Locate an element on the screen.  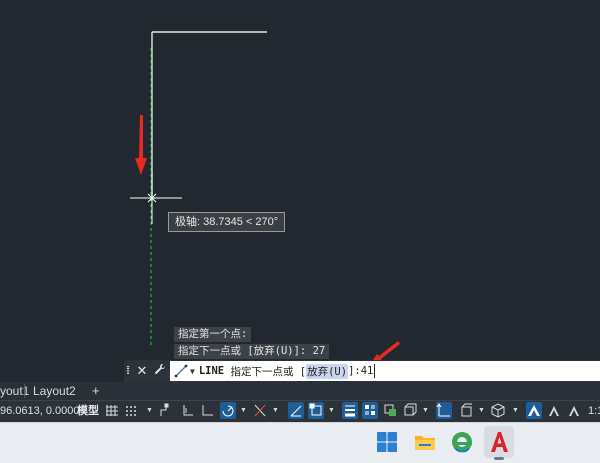
command-input: ▼ LINE 指定下一点或 [ 放弃(U) ]: 41 is located at coordinates (385, 371).